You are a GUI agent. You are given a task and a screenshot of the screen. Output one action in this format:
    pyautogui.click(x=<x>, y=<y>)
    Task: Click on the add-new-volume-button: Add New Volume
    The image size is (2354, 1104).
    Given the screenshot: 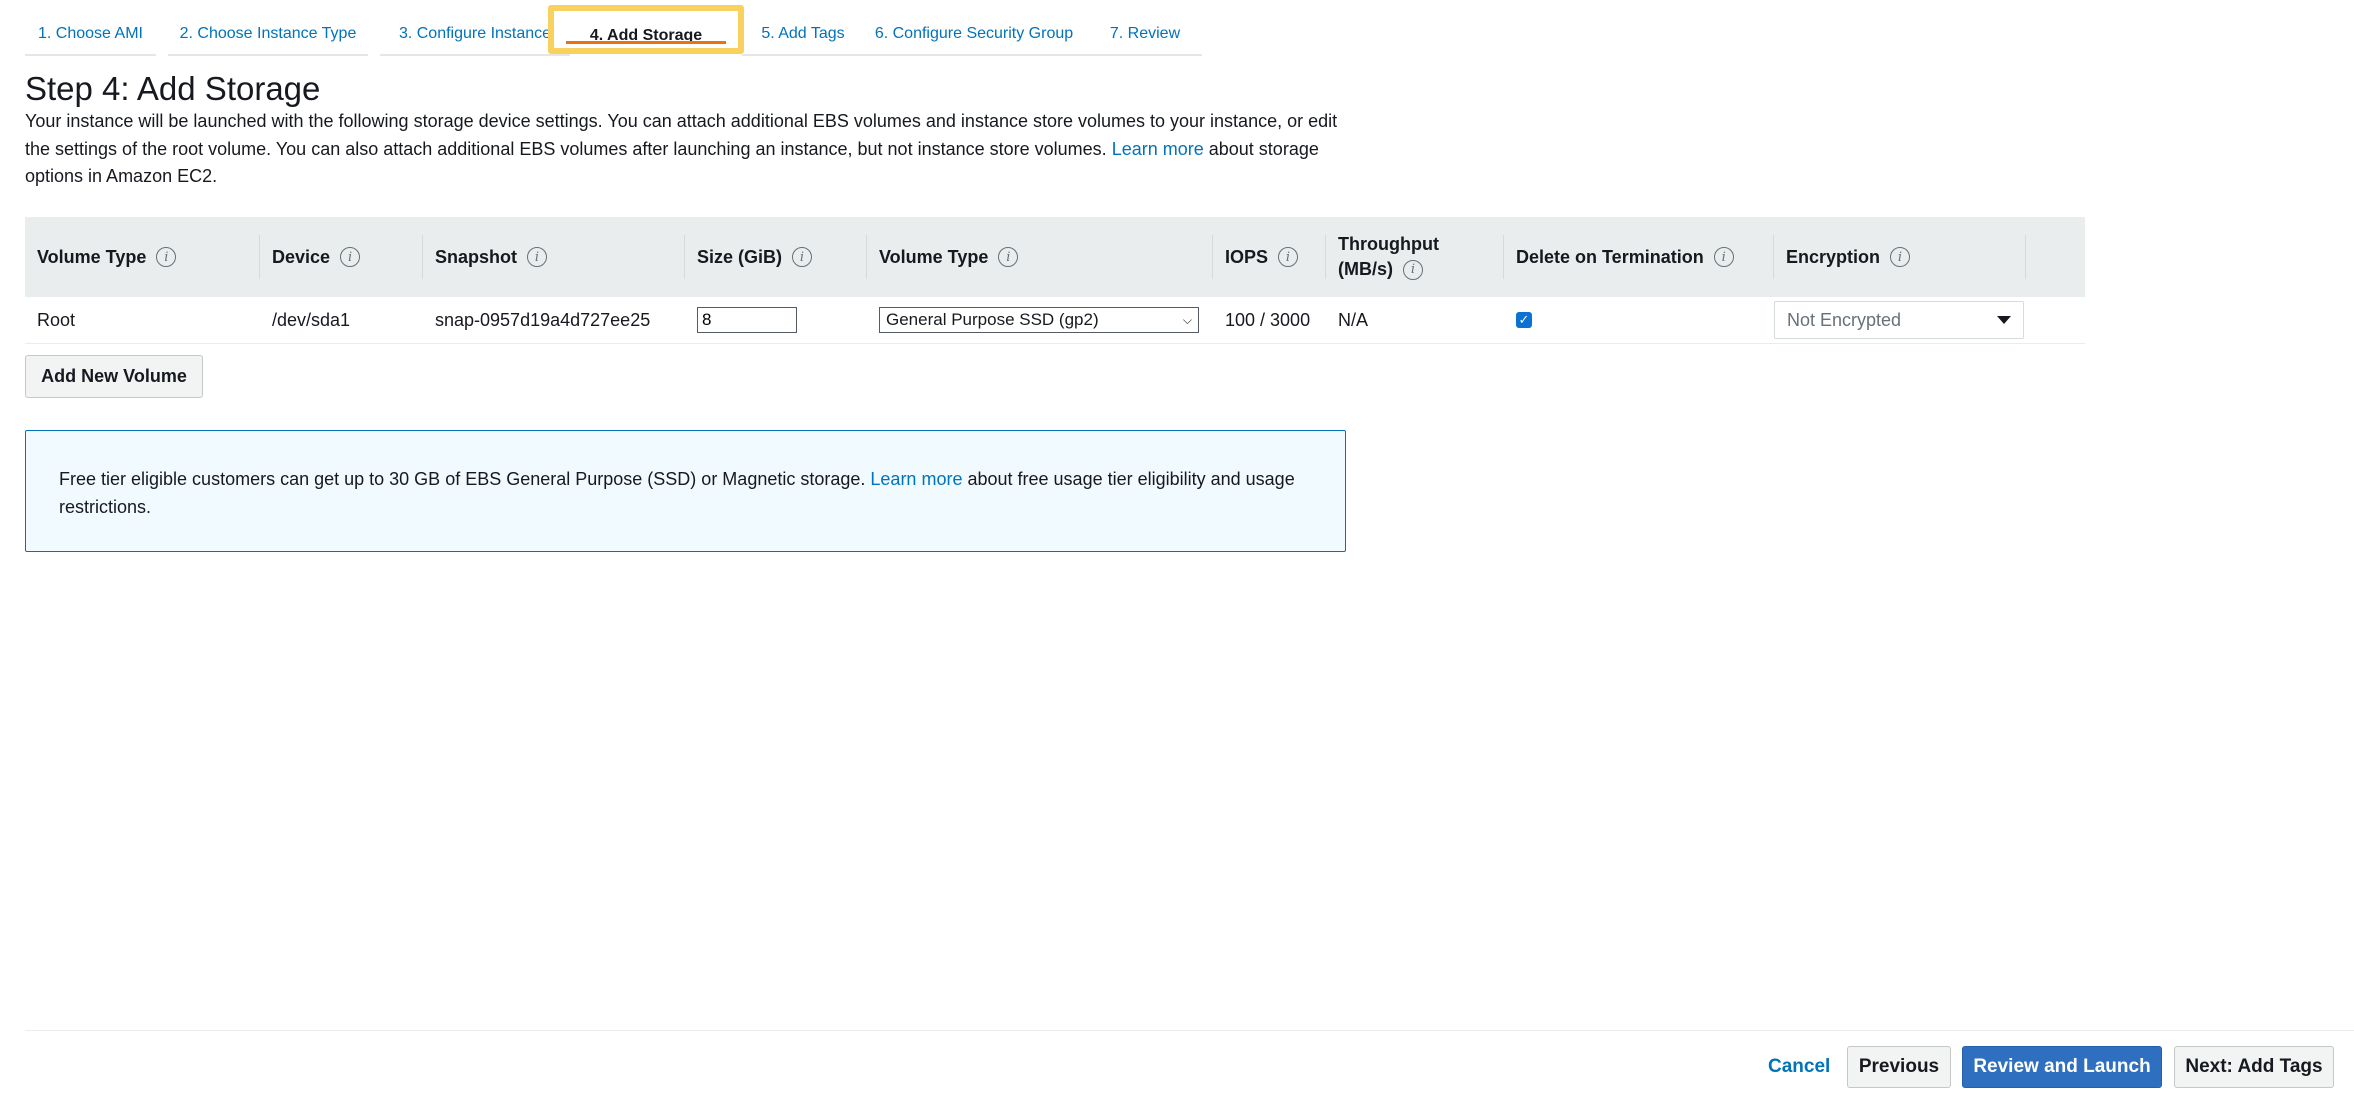 What is the action you would take?
    pyautogui.click(x=114, y=376)
    